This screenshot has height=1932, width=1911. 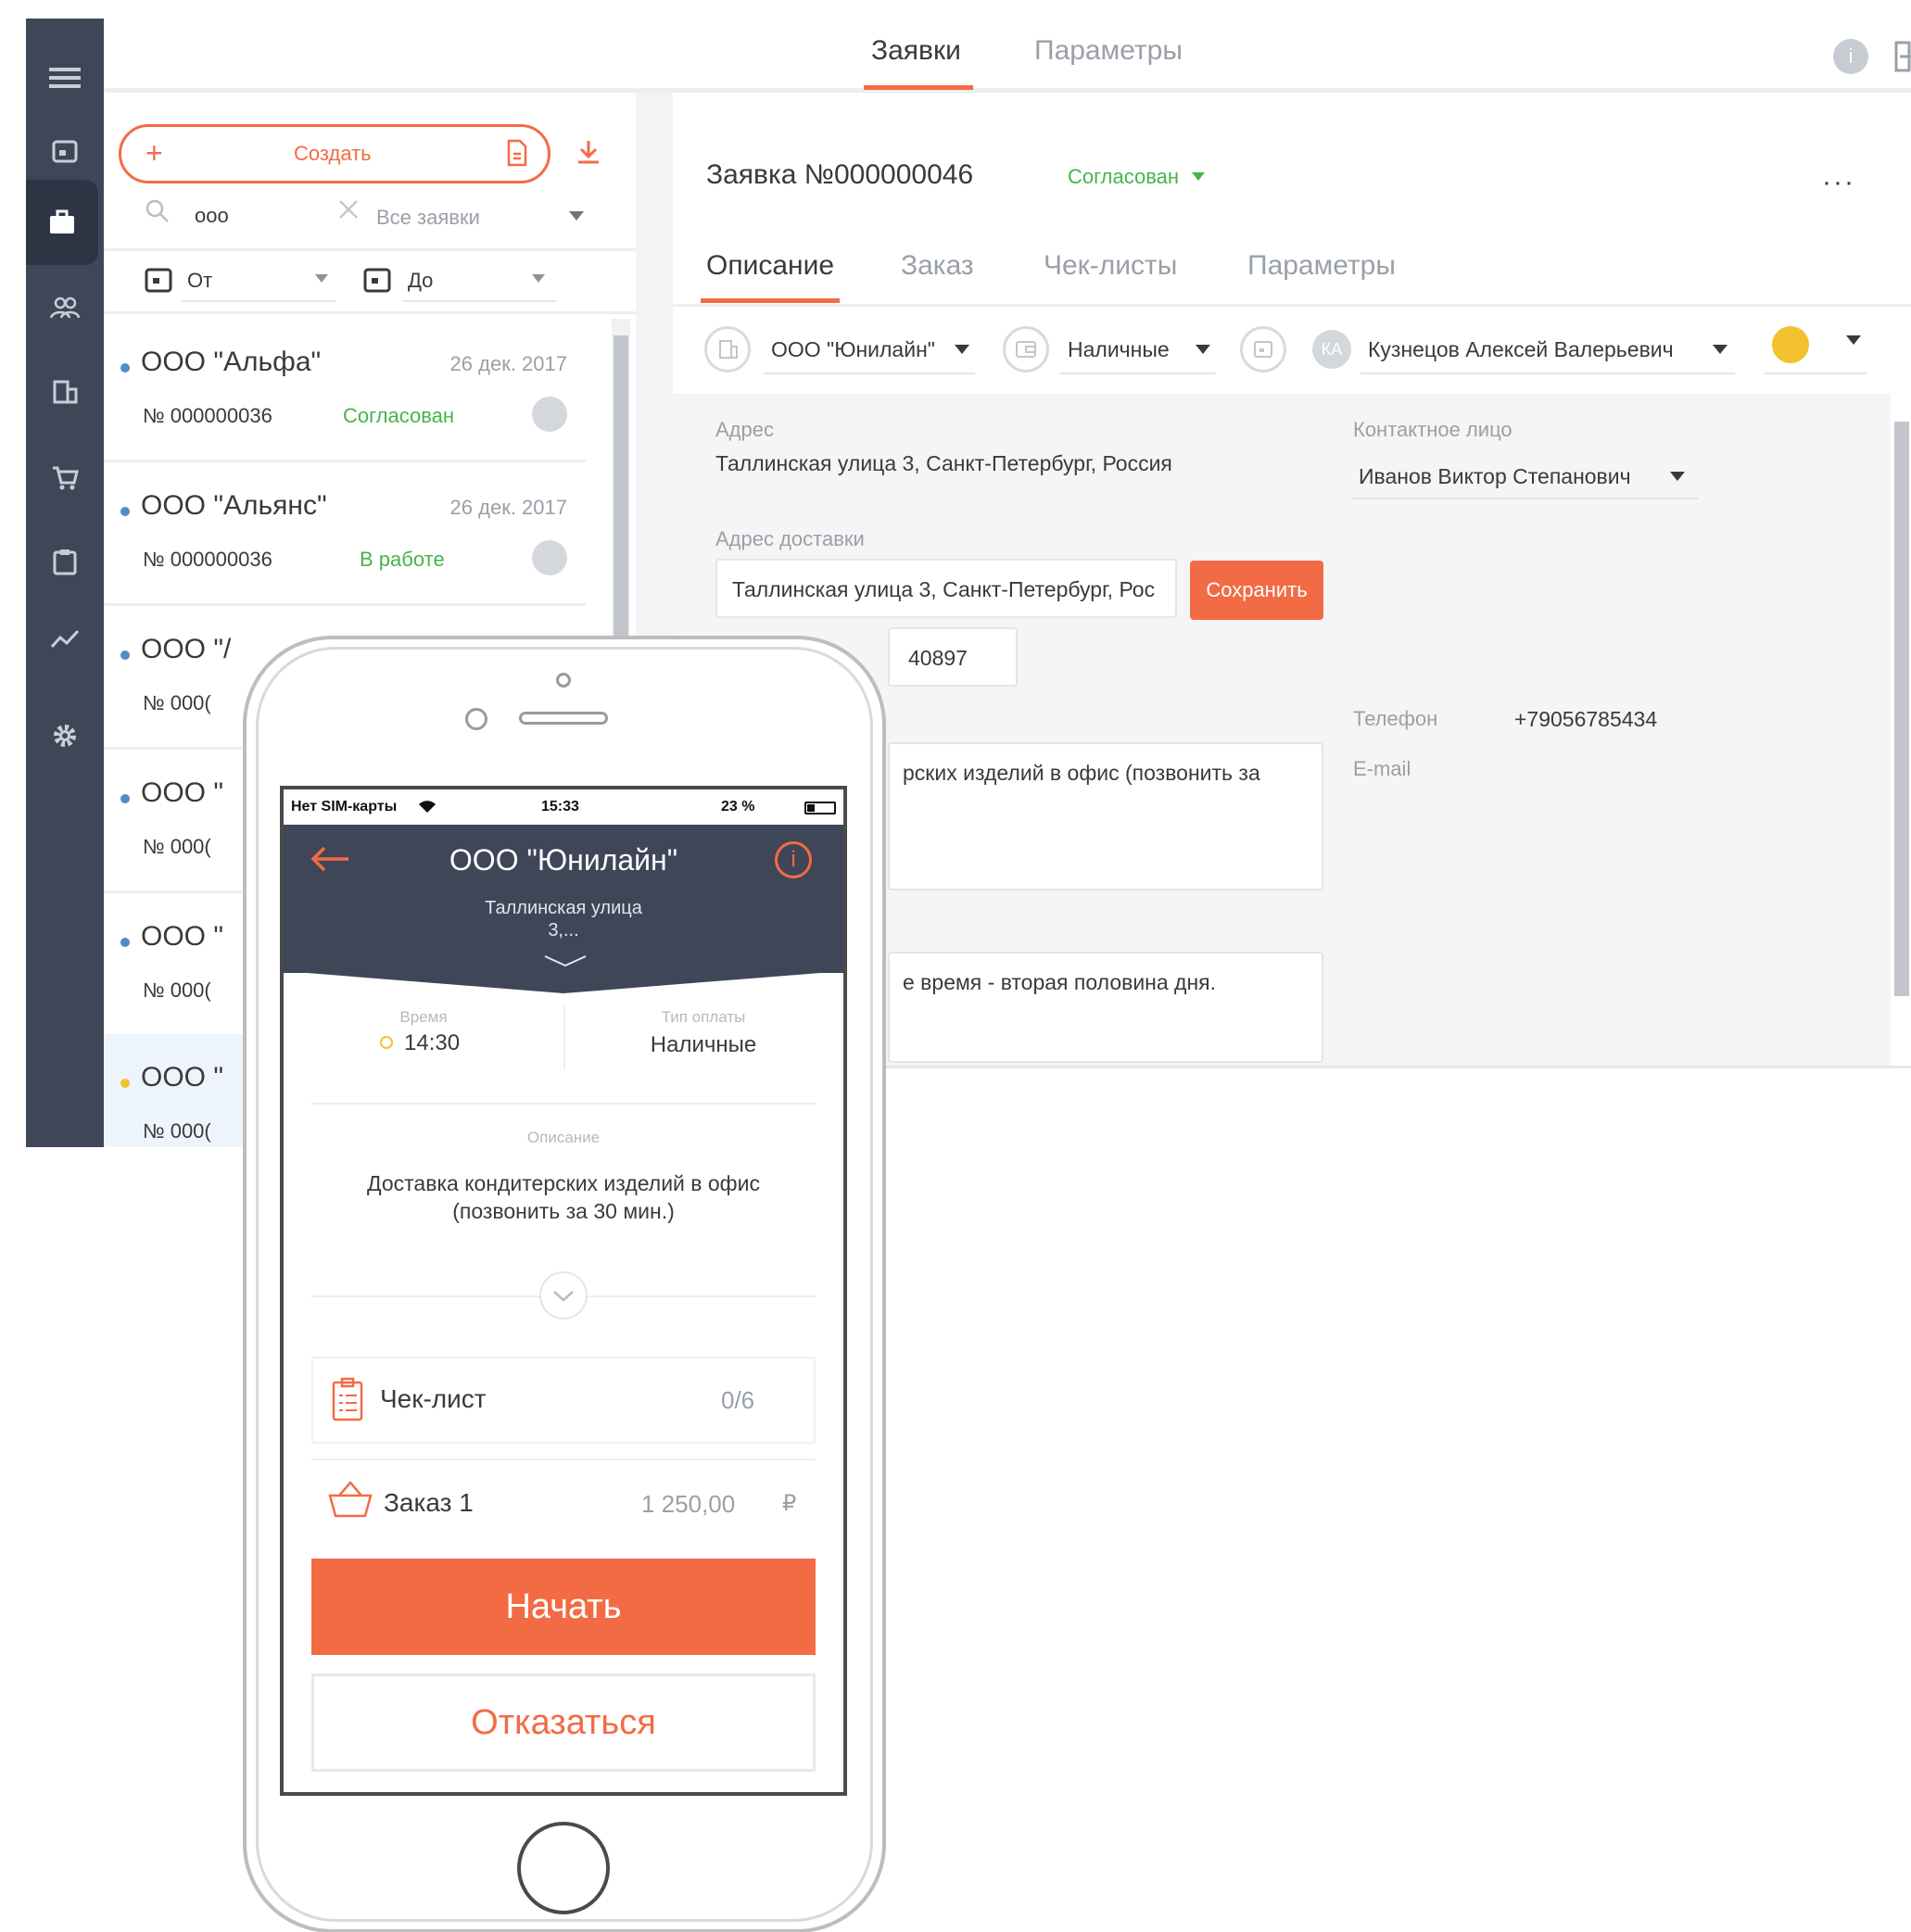 I want to click on search-input: ооо, so click(x=212, y=216).